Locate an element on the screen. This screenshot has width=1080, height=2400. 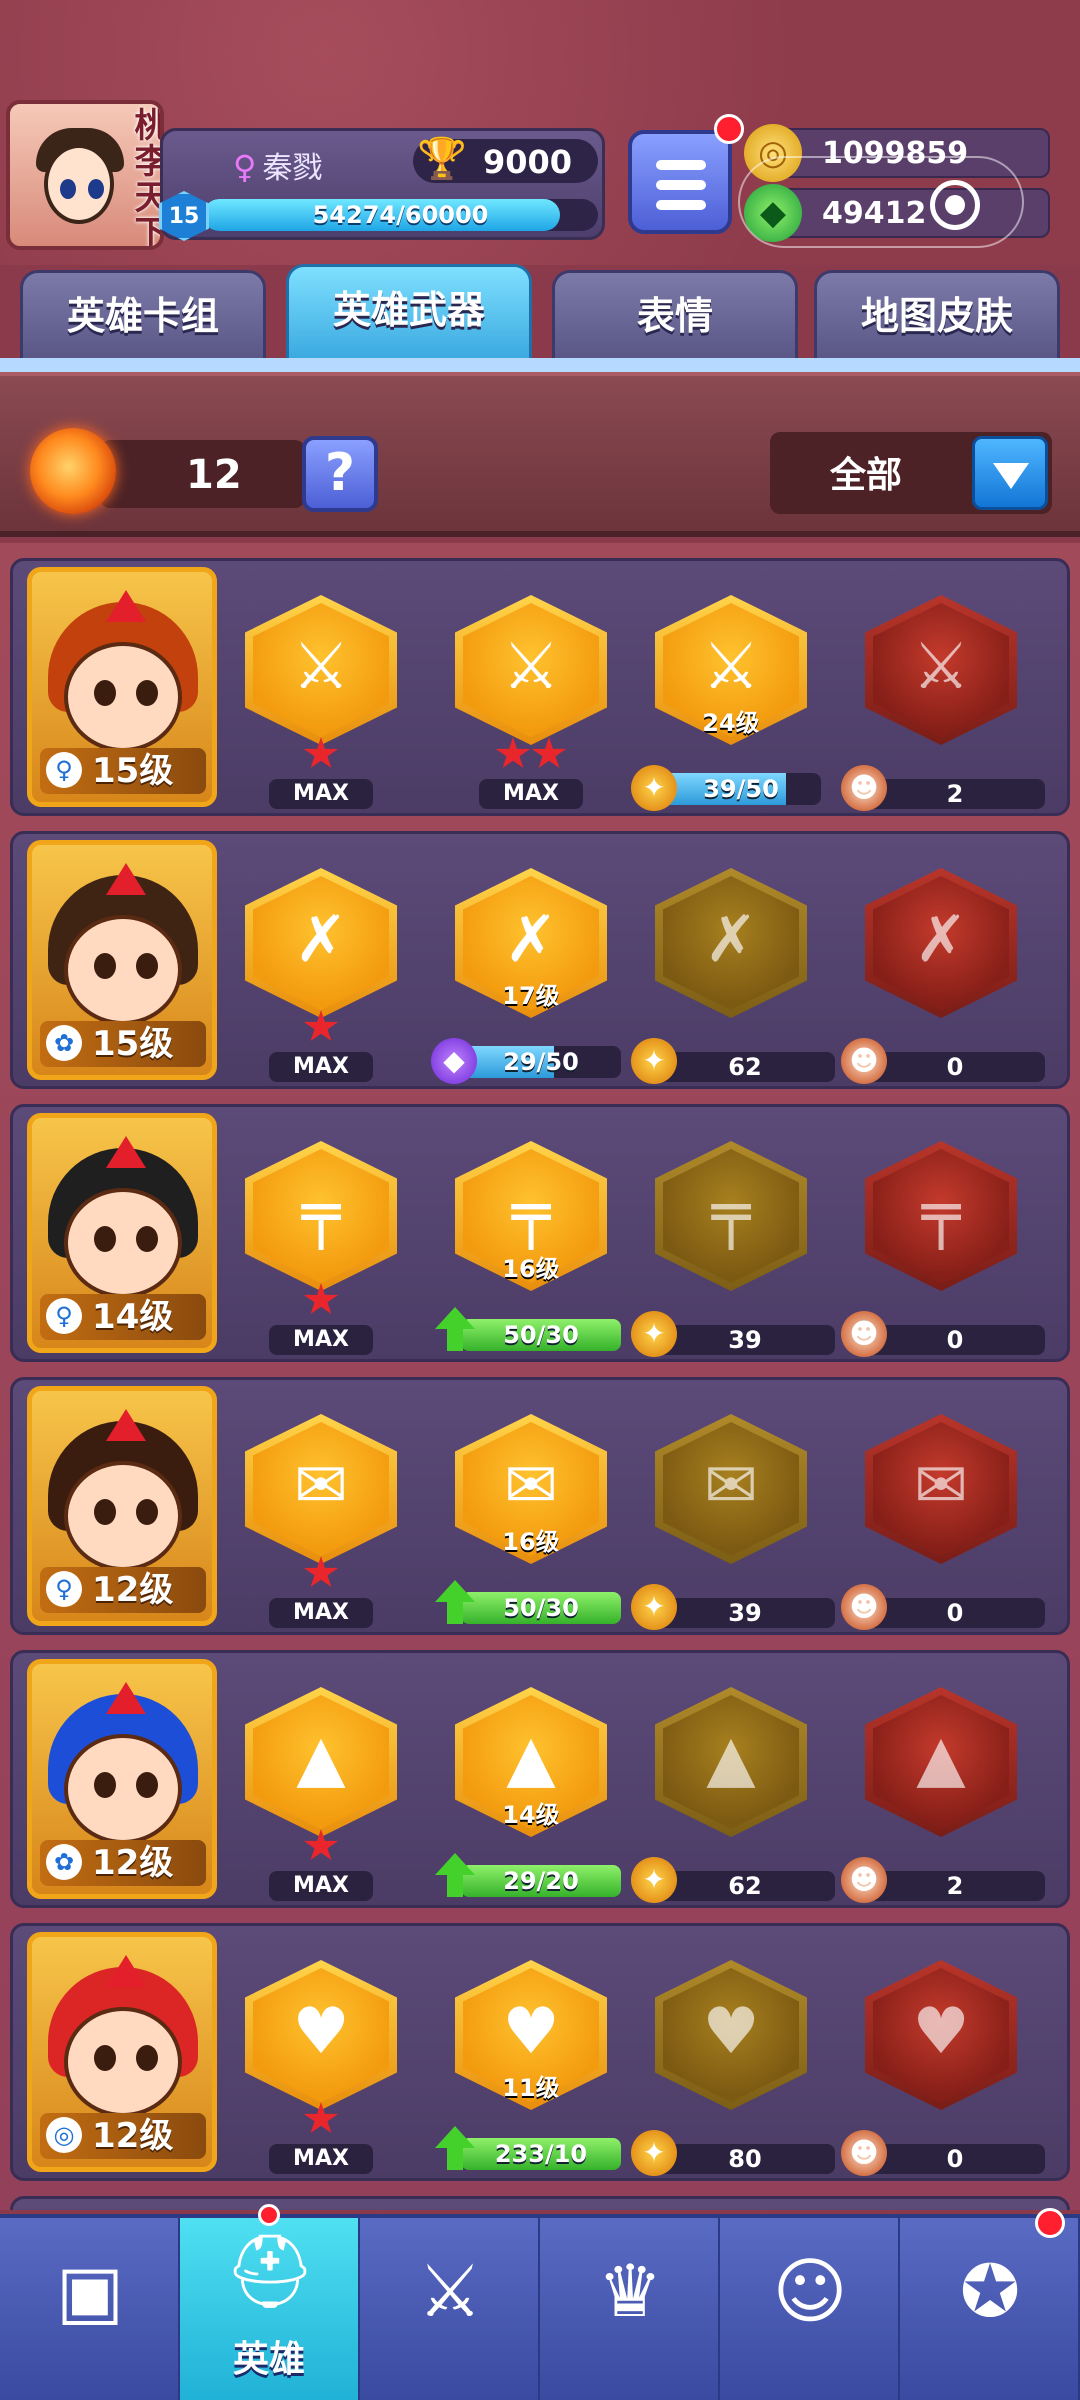
nav-hero: ⛑ 英雄 is located at coordinates (270, 2309).